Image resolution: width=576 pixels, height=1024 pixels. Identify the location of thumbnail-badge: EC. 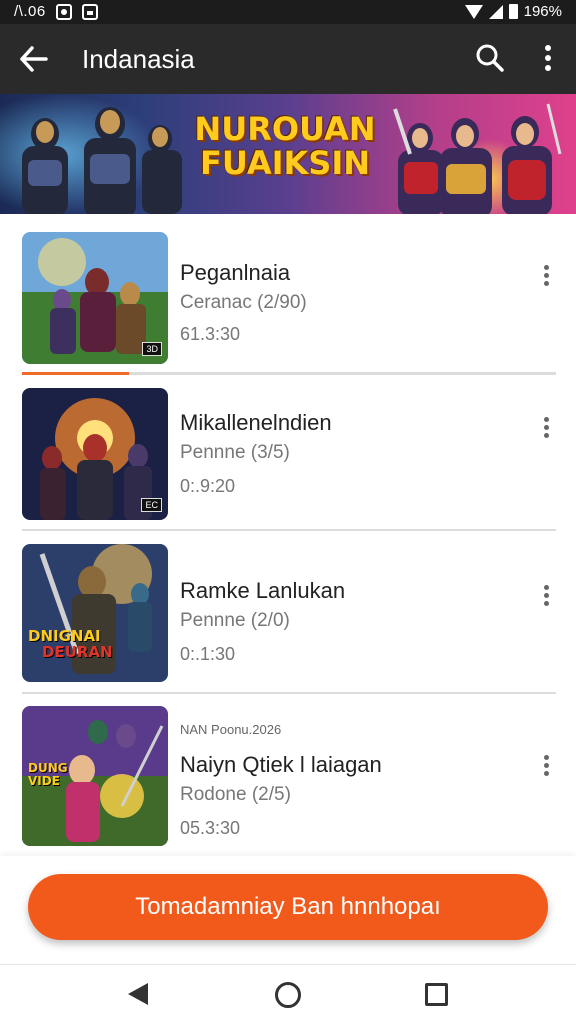
(151, 505).